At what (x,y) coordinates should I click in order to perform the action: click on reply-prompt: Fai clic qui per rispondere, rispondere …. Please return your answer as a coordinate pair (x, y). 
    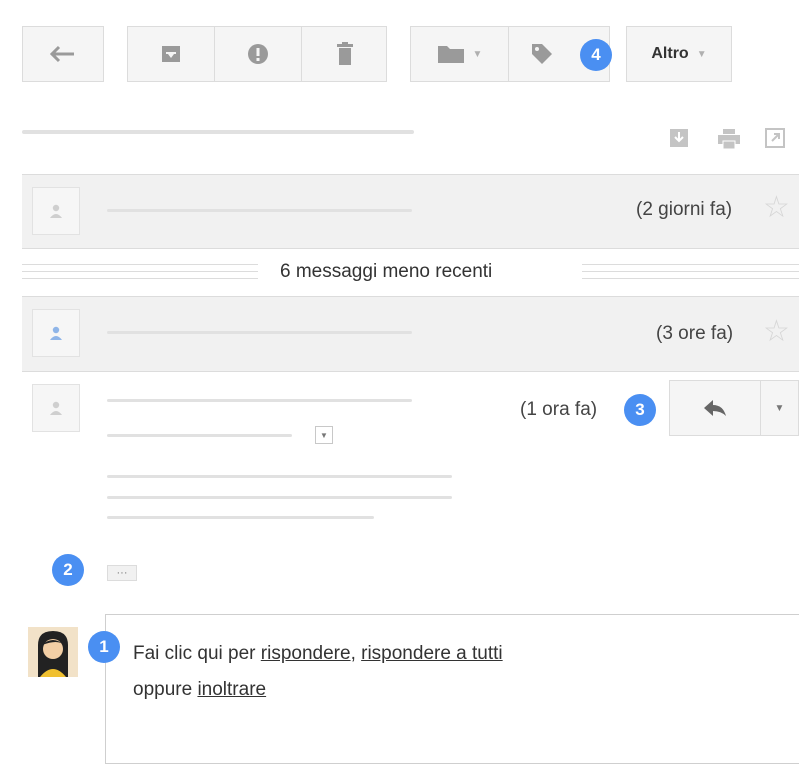
    Looking at the image, I should click on (433, 672).